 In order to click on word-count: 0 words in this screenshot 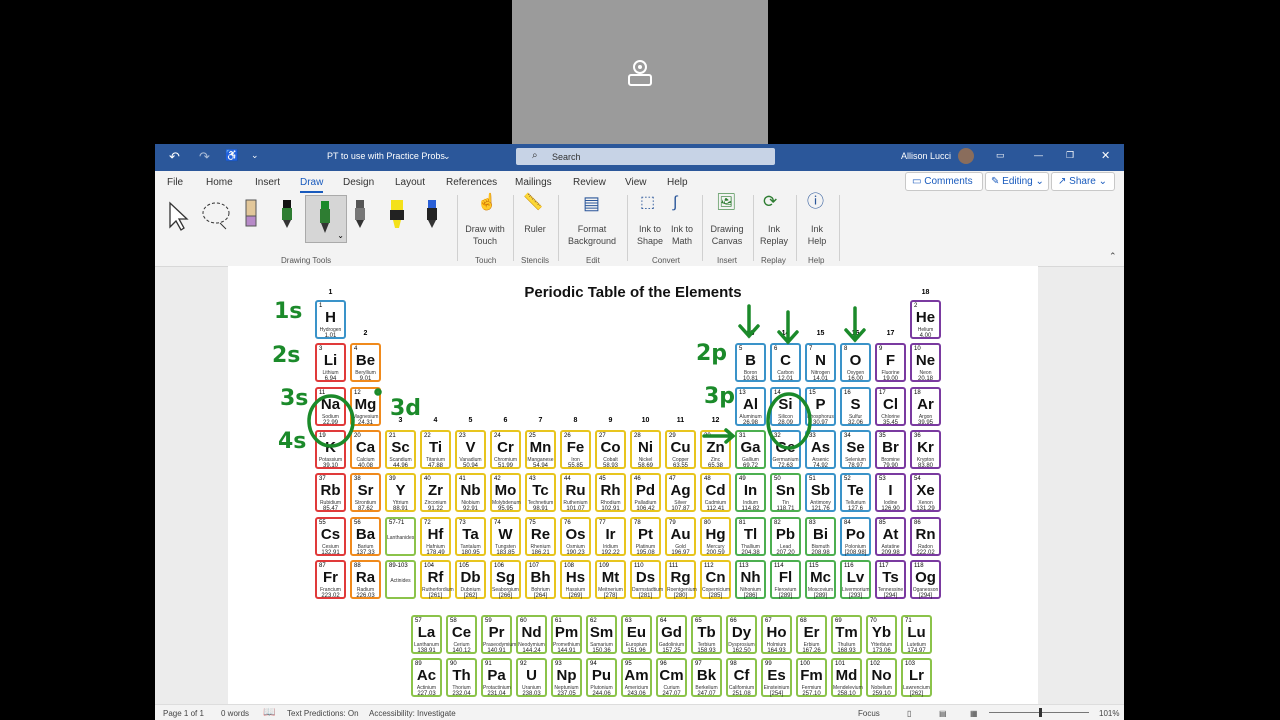, I will do `click(235, 713)`.